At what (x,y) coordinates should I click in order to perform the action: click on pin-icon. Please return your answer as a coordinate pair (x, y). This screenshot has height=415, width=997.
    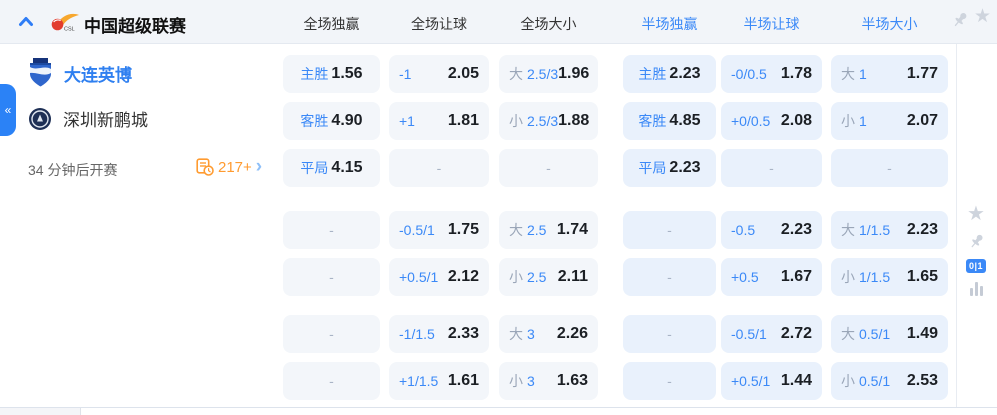
    Looking at the image, I should click on (960, 20).